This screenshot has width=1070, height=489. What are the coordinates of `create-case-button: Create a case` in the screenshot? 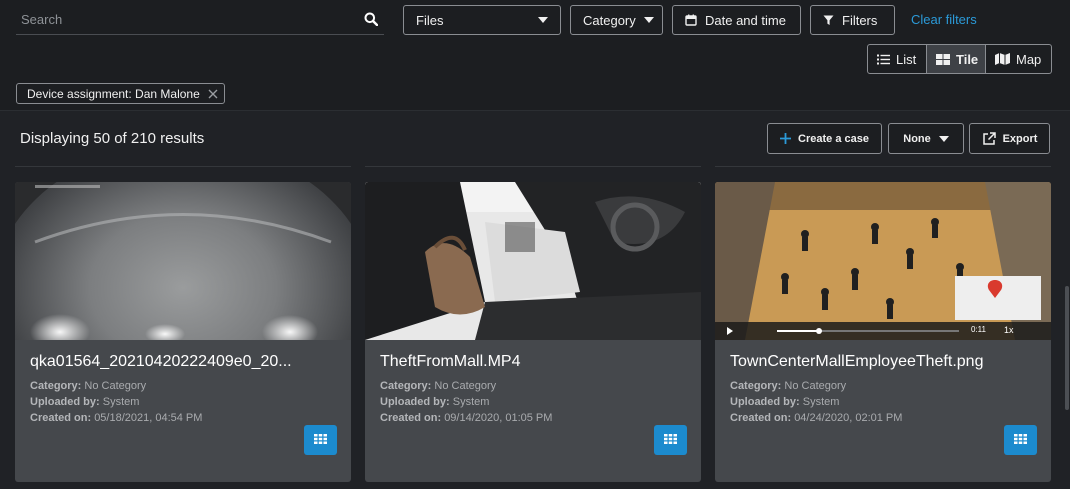 It's located at (824, 138).